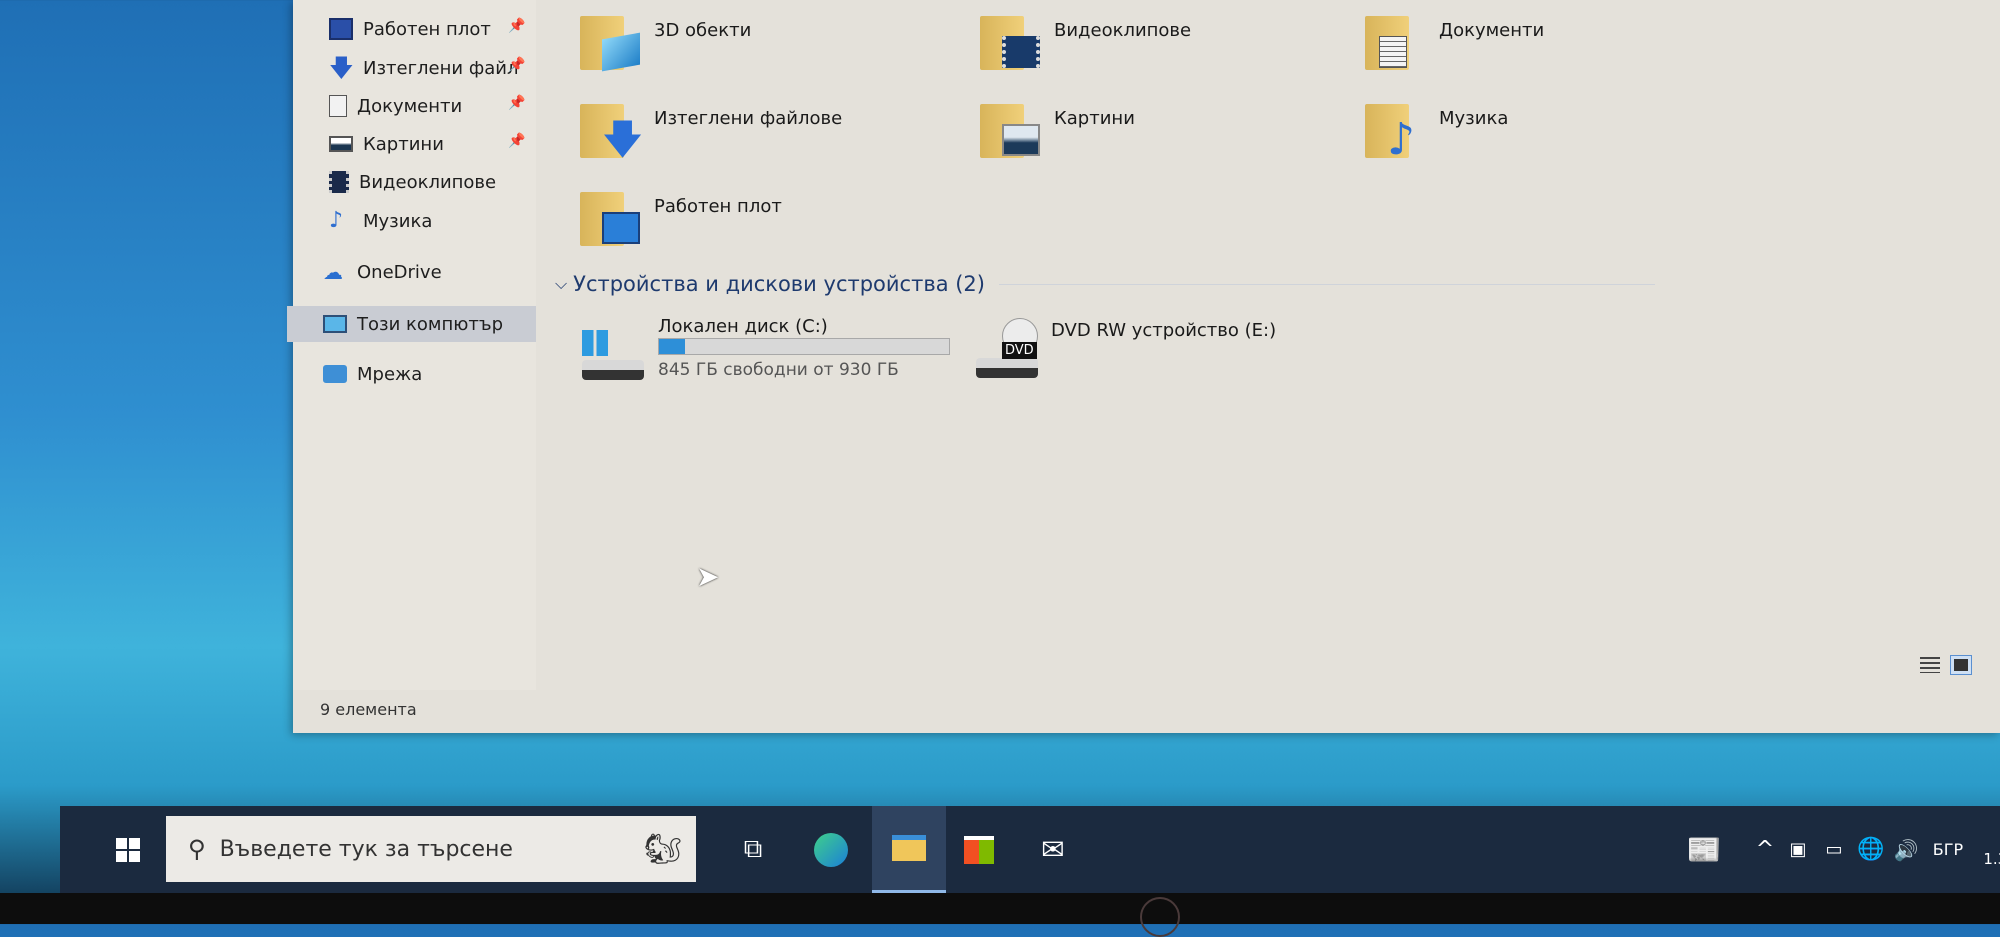 Image resolution: width=2000 pixels, height=937 pixels. What do you see at coordinates (368, 709) in the screenshot?
I see `status-item-count: 9 елемента` at bounding box center [368, 709].